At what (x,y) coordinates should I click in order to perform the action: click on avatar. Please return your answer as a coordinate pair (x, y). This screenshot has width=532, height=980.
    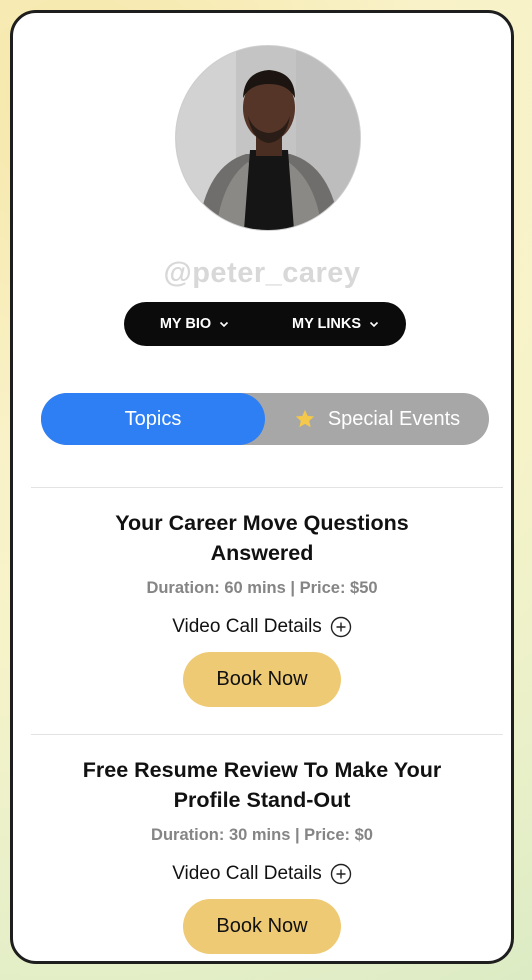
    Looking at the image, I should click on (268, 138).